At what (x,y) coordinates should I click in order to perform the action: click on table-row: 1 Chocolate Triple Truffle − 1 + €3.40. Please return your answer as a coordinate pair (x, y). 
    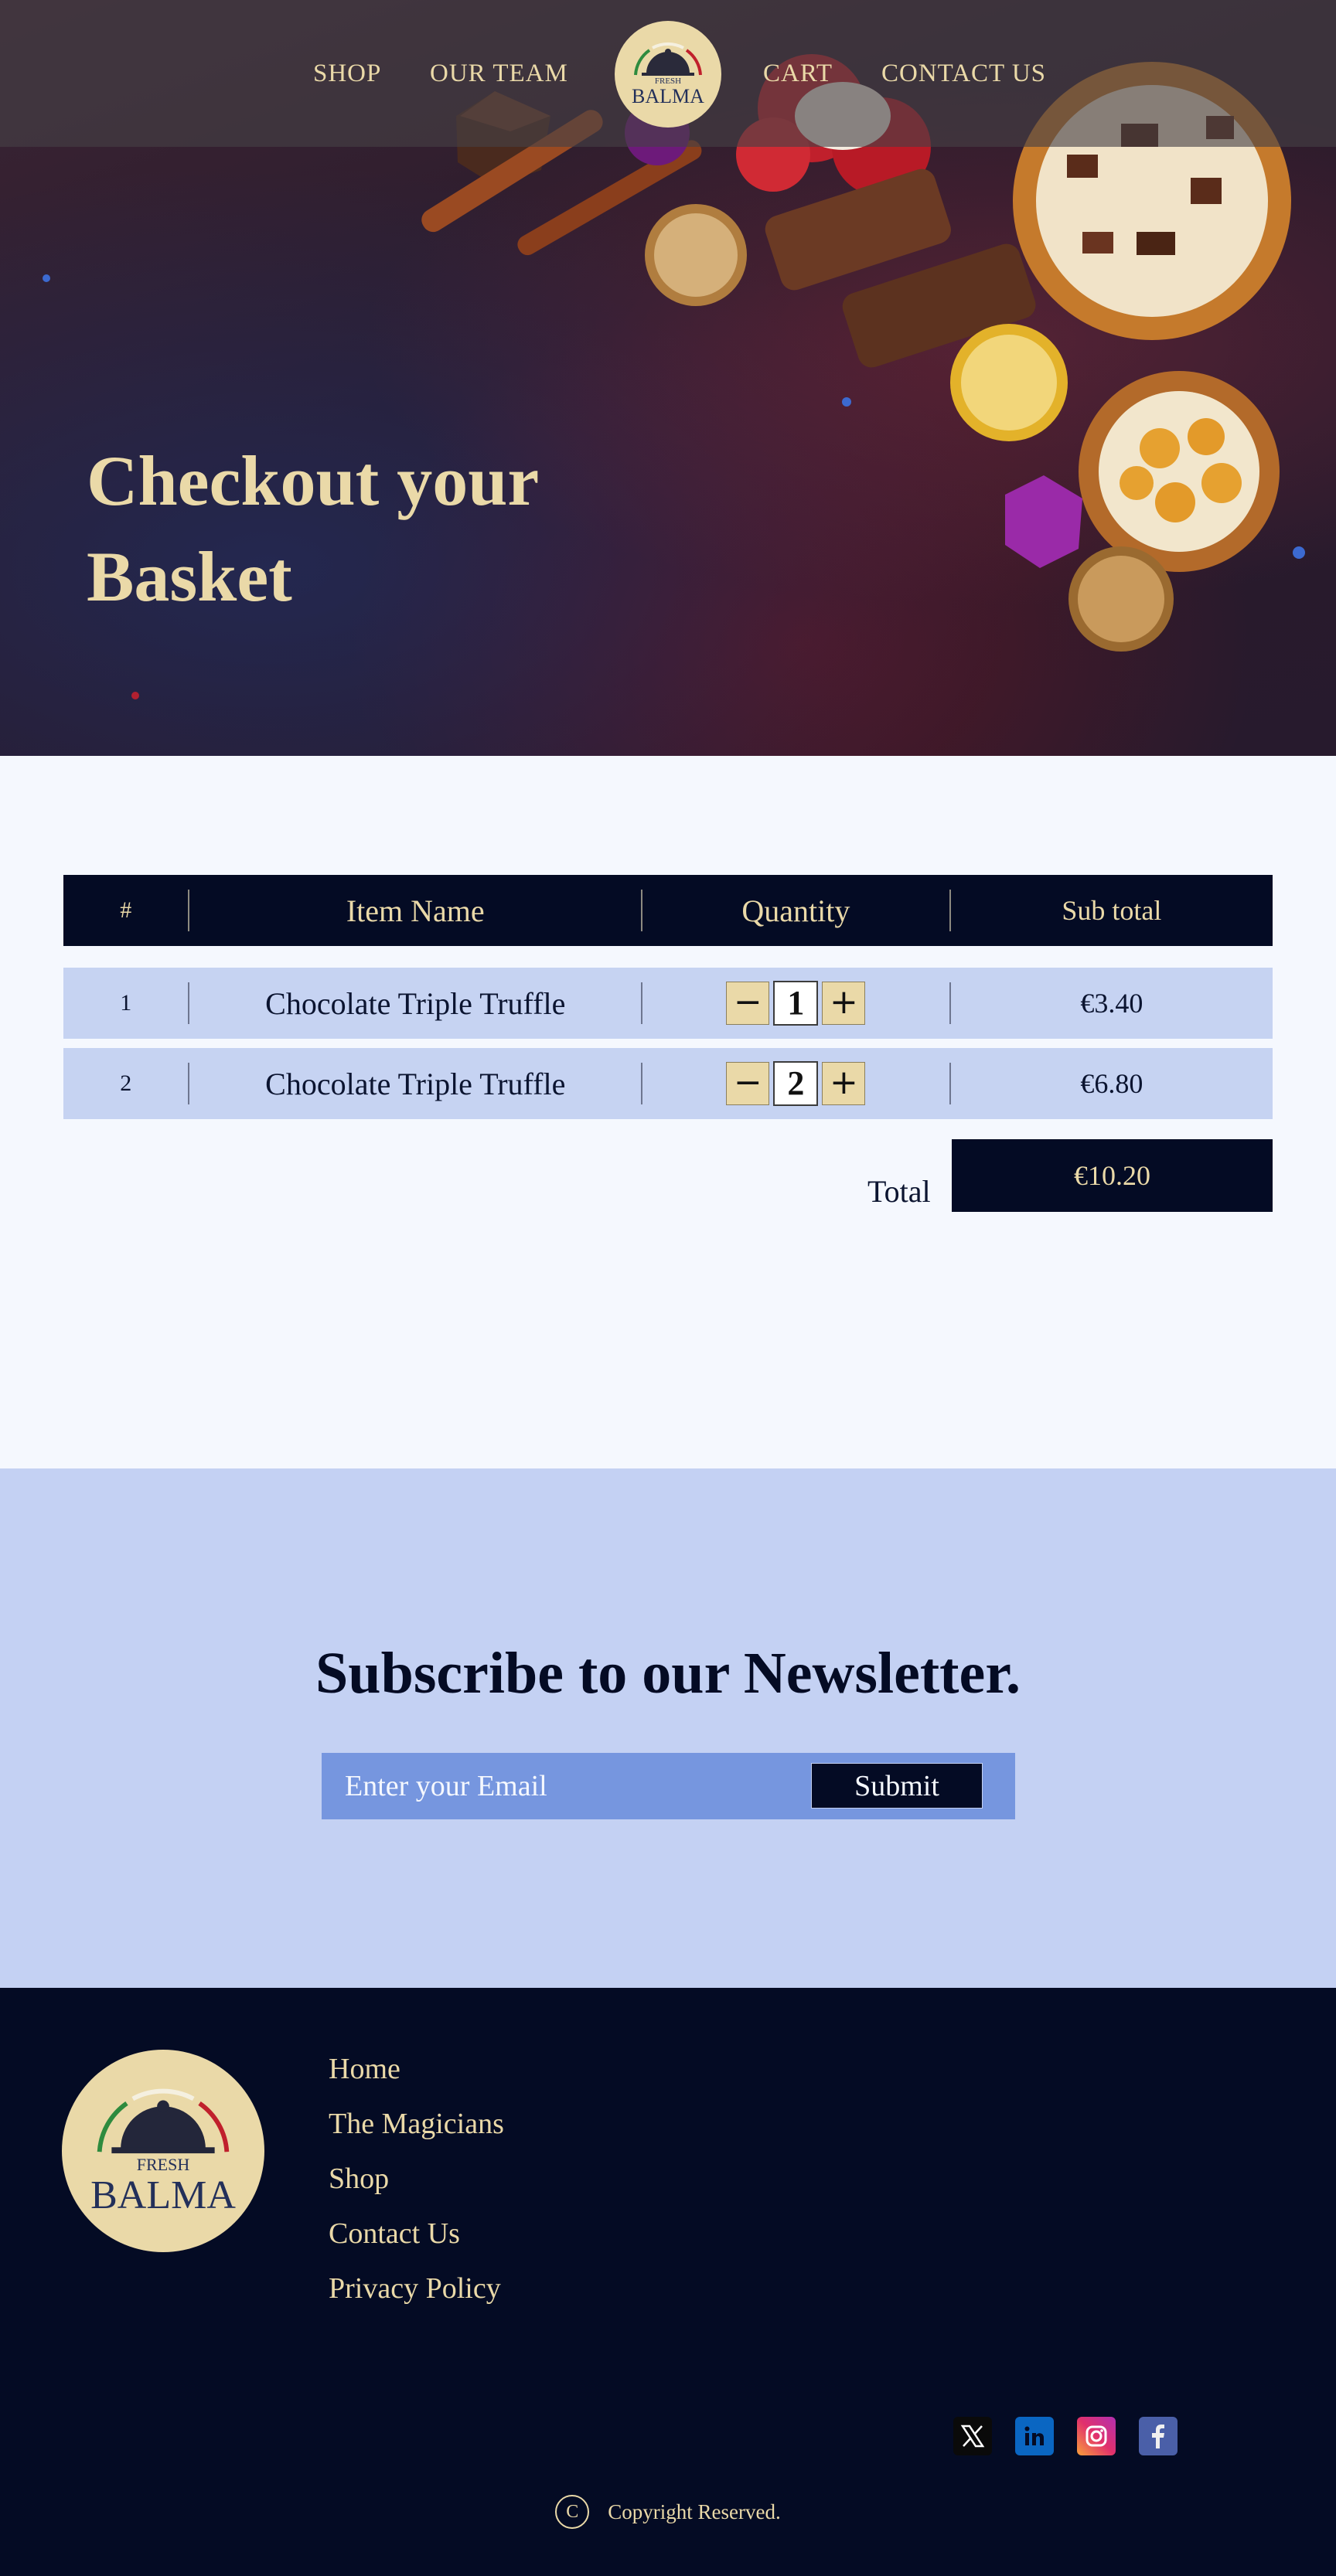
    Looking at the image, I should click on (668, 1004).